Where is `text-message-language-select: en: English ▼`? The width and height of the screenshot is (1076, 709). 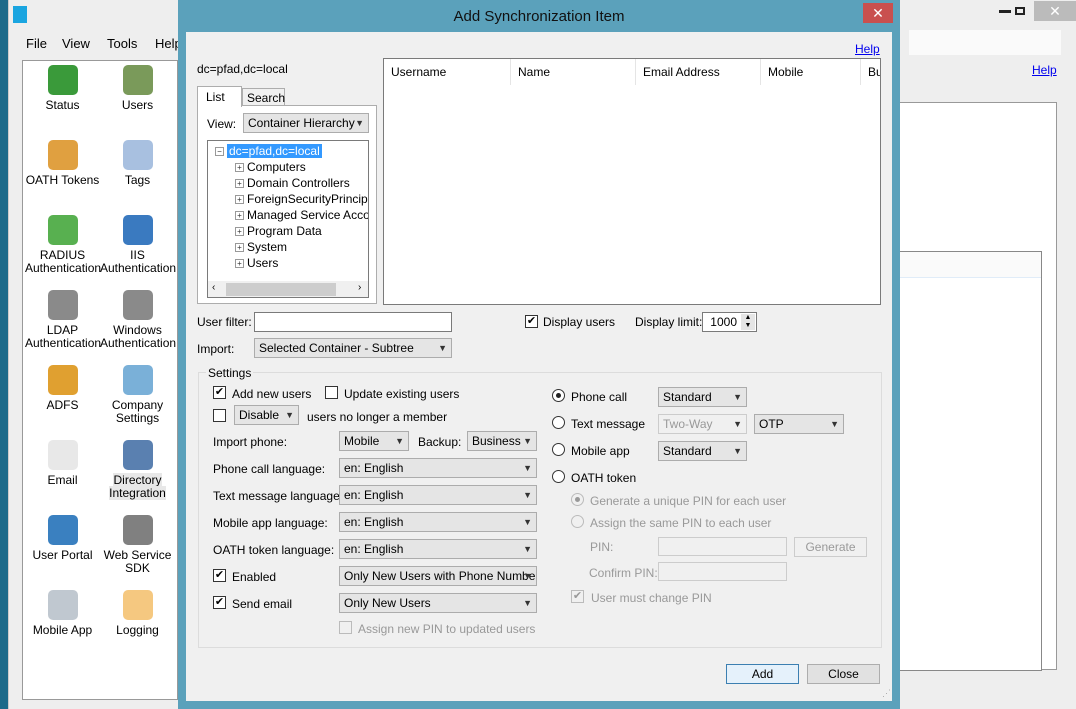 text-message-language-select: en: English ▼ is located at coordinates (438, 495).